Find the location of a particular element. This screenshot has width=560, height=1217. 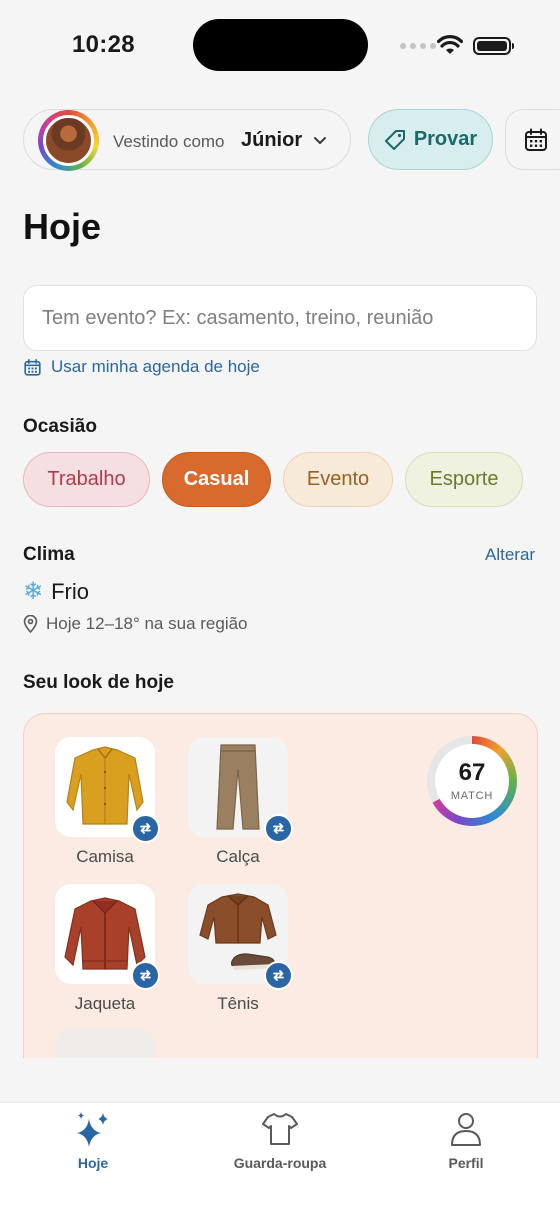

item-label: Calça is located at coordinates (238, 856).